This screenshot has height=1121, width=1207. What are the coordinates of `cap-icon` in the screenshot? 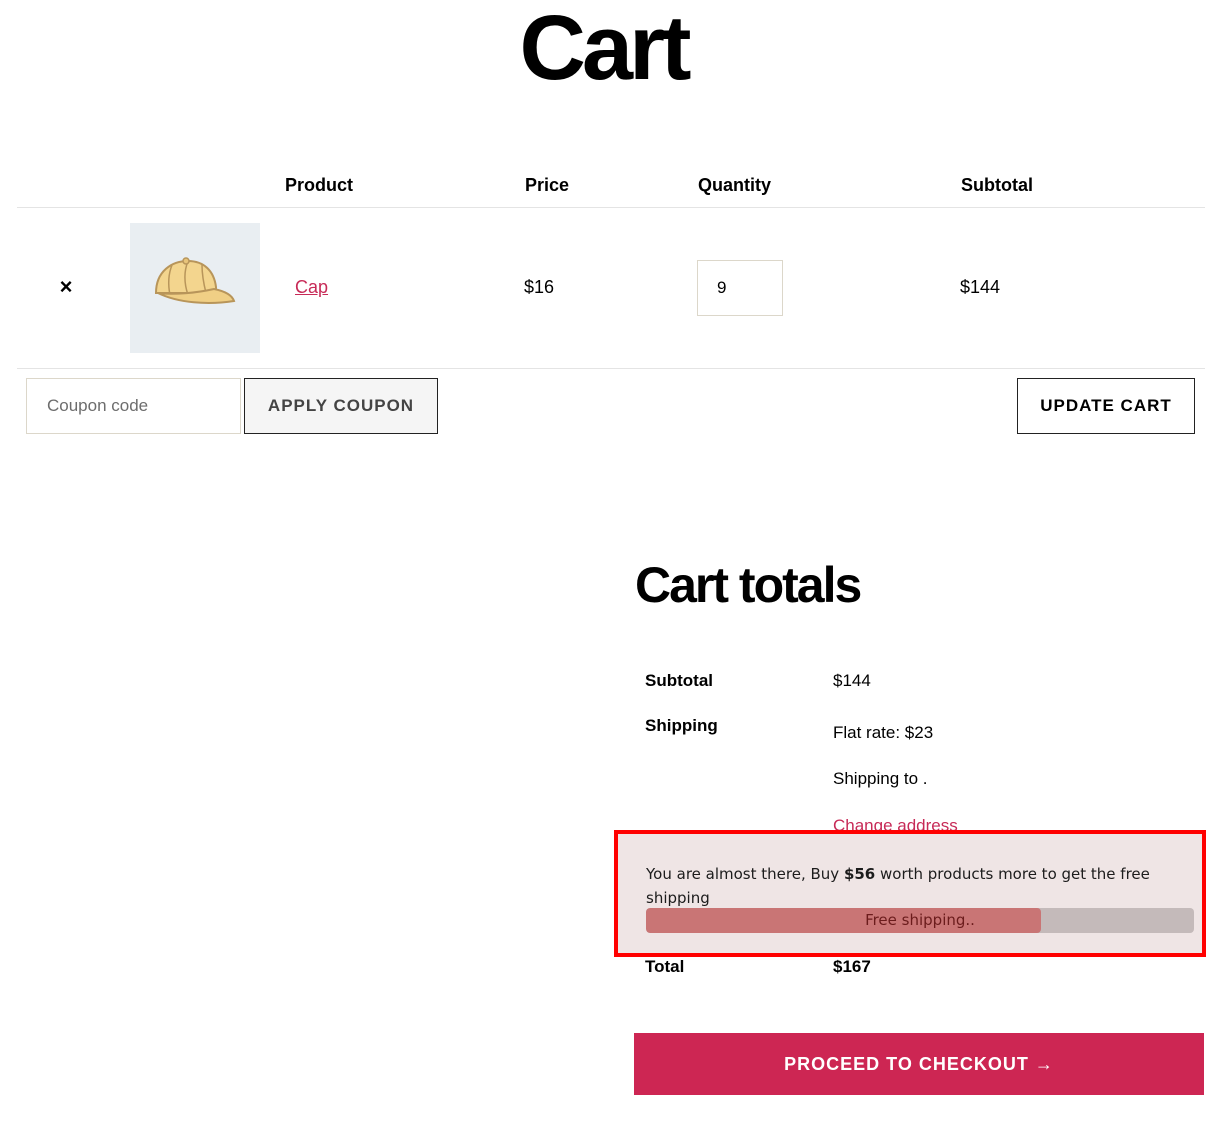 It's located at (195, 280).